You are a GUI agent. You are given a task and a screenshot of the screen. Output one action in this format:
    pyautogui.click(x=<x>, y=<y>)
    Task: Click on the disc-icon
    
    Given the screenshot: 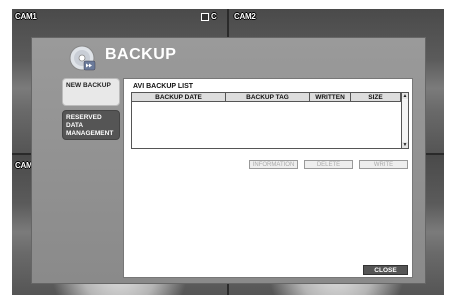 What is the action you would take?
    pyautogui.click(x=82, y=58)
    